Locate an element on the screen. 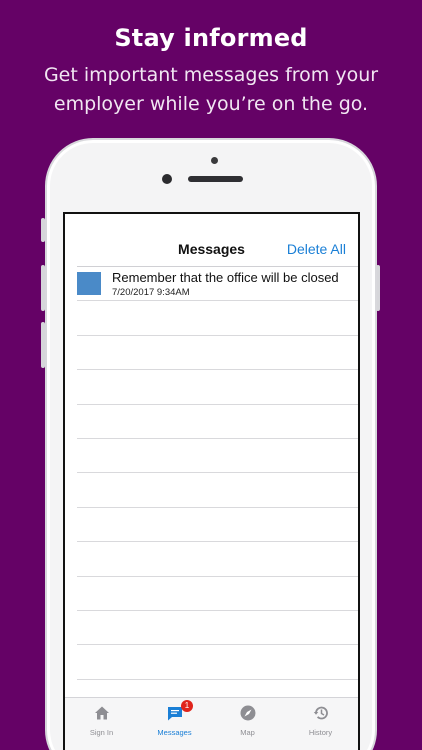 This screenshot has width=422, height=750. tab-history: History is located at coordinates (320, 724).